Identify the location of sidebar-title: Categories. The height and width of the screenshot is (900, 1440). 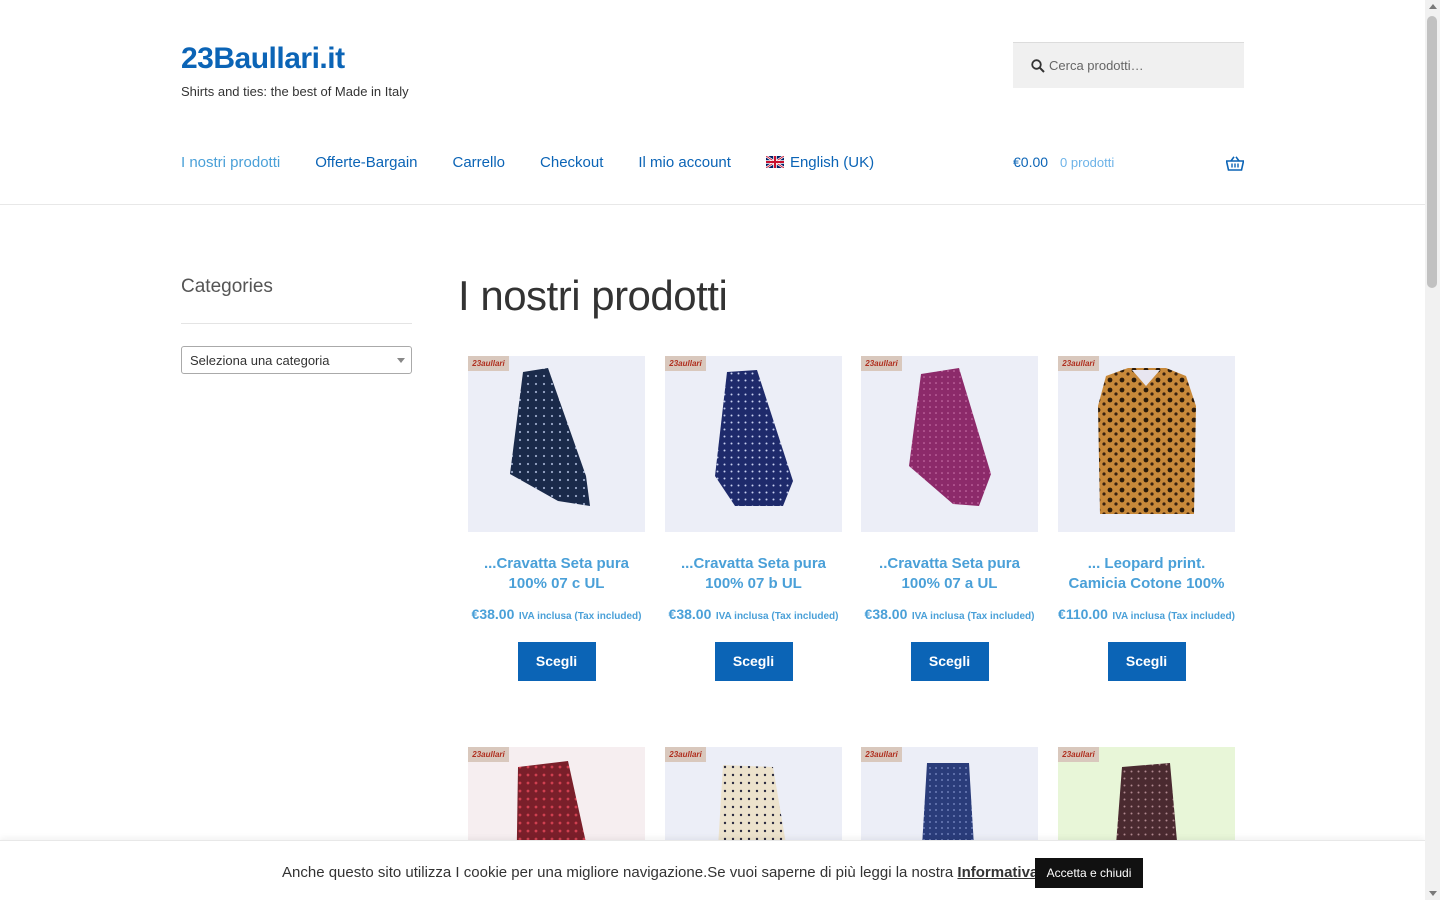
(227, 286).